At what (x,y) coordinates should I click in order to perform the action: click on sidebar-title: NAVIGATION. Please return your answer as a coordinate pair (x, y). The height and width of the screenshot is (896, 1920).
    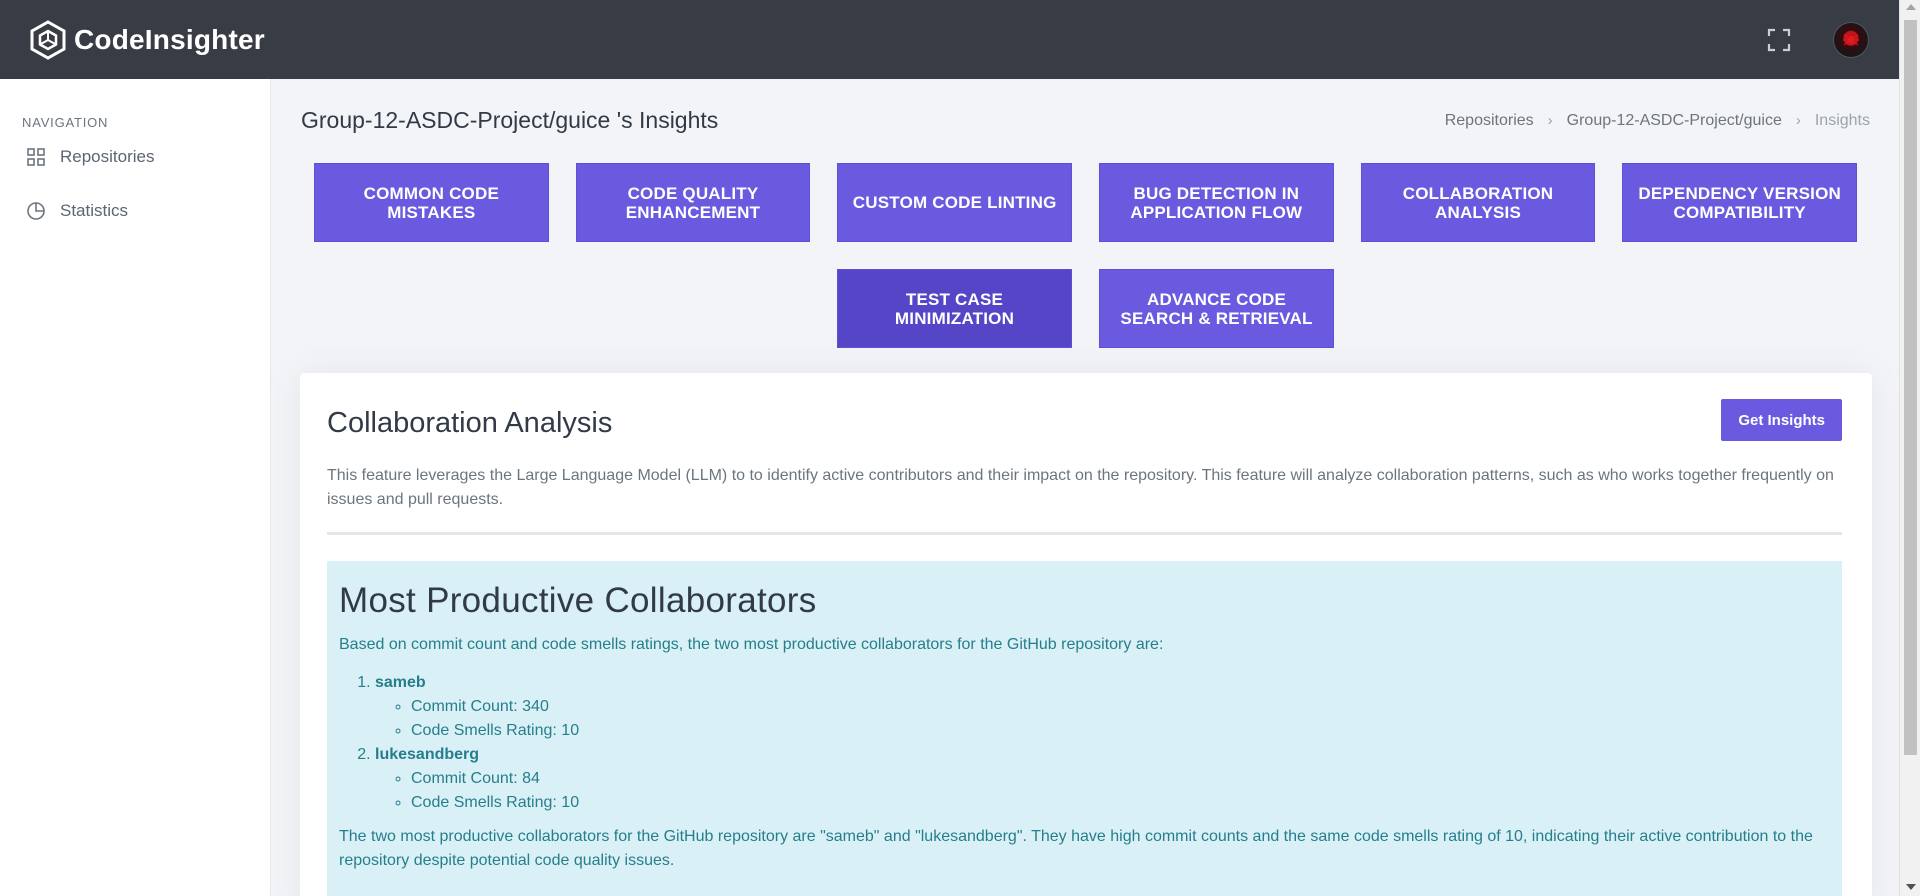
    Looking at the image, I should click on (65, 122).